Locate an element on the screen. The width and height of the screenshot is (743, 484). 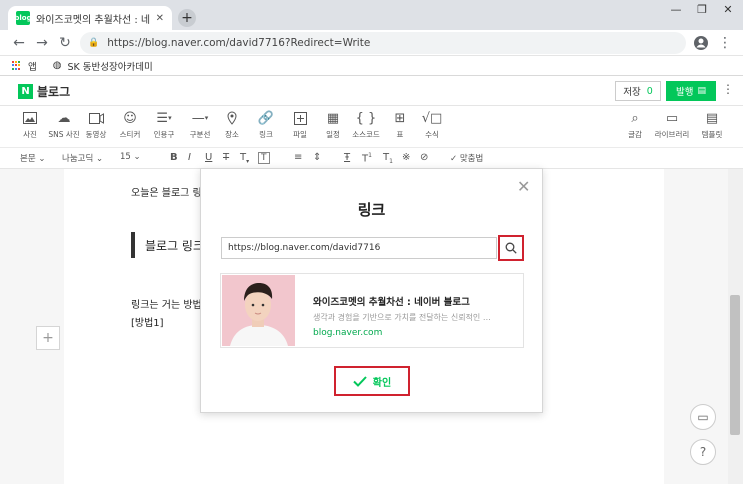
link-url-input is located at coordinates (359, 248).